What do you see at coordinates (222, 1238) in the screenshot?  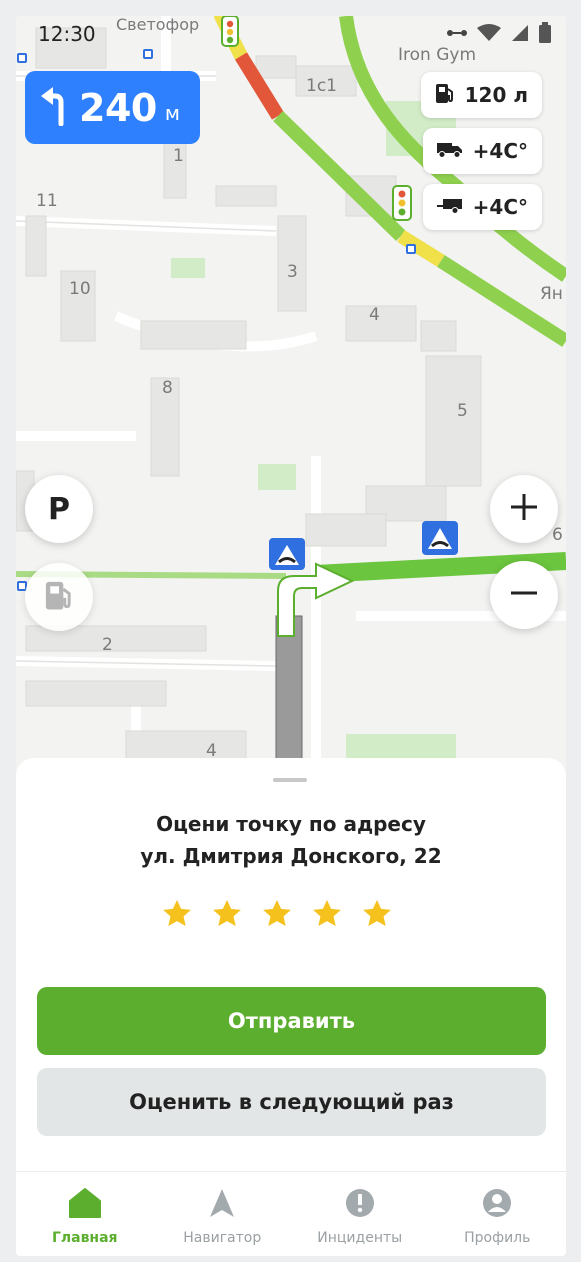 I see `tab-label: Навигатор` at bounding box center [222, 1238].